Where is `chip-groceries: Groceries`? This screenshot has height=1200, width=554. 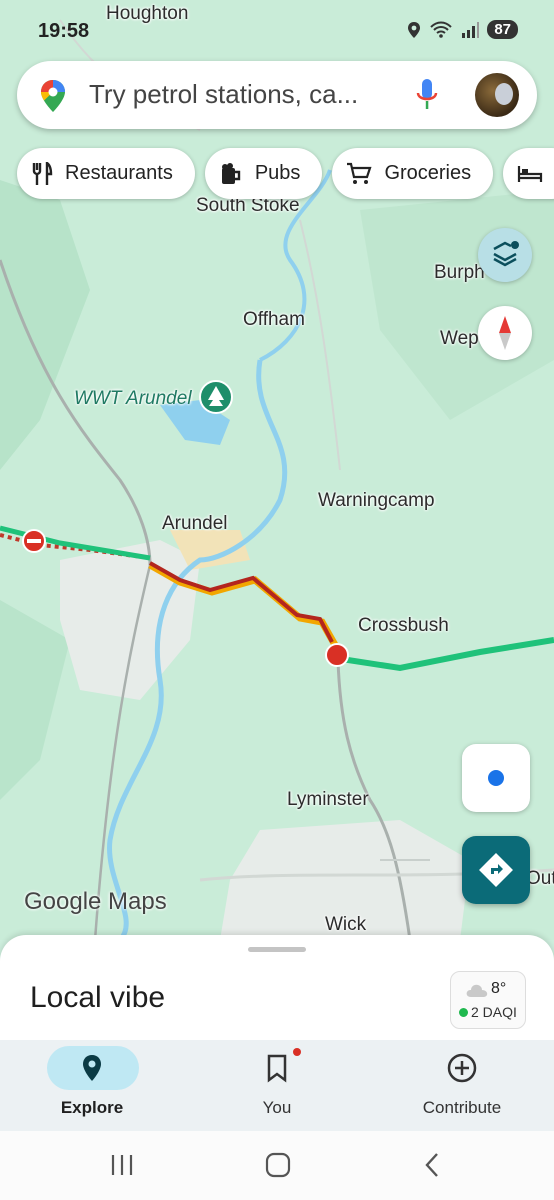
chip-groceries: Groceries is located at coordinates (413, 173).